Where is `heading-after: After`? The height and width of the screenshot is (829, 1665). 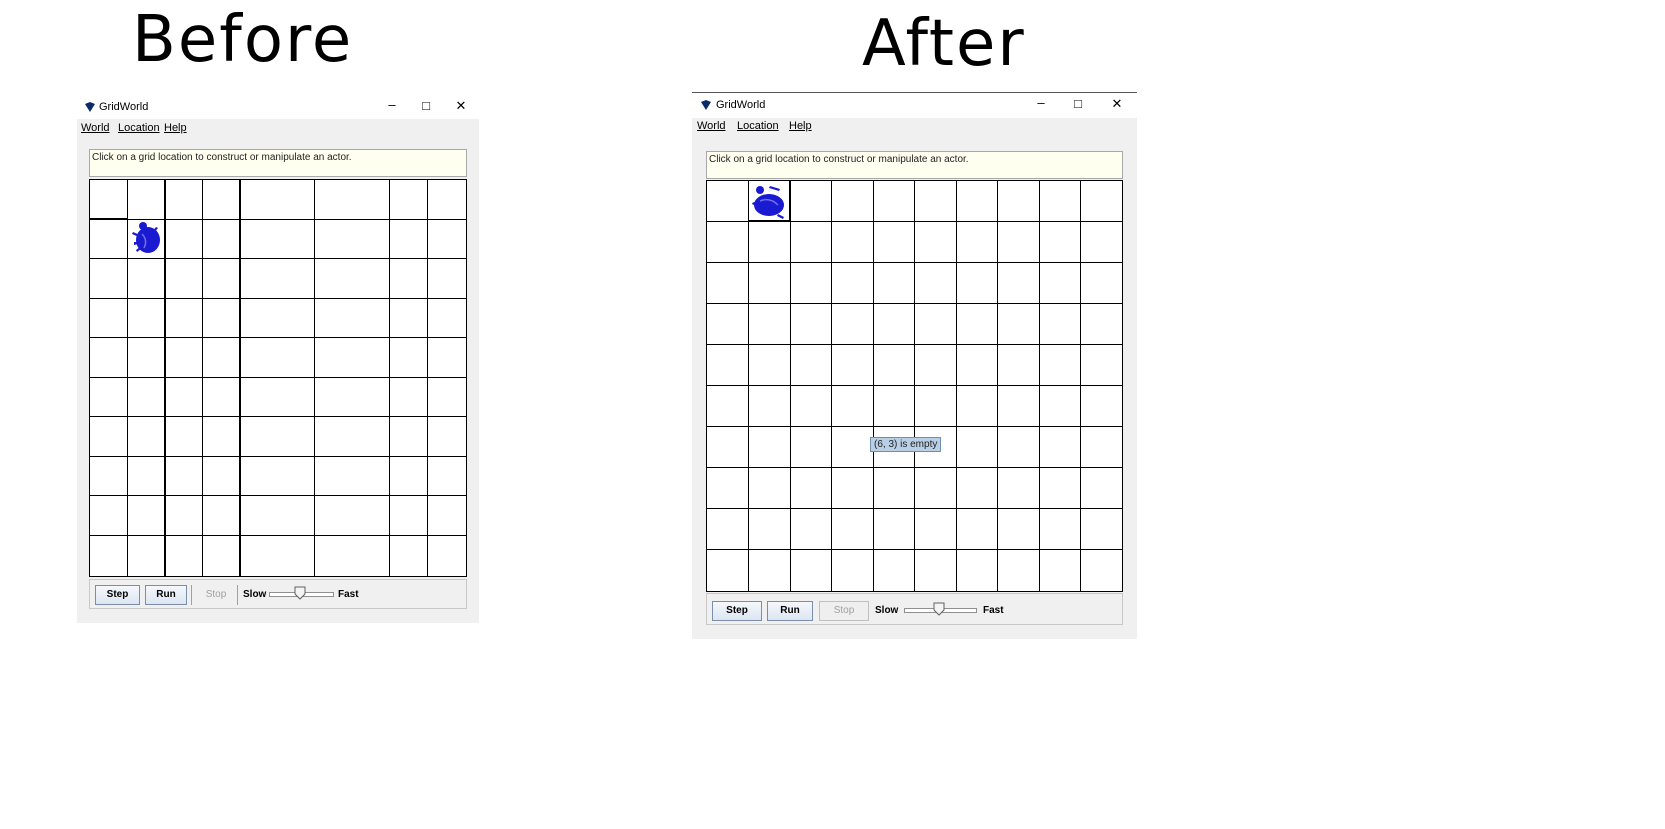
heading-after: After is located at coordinates (944, 44).